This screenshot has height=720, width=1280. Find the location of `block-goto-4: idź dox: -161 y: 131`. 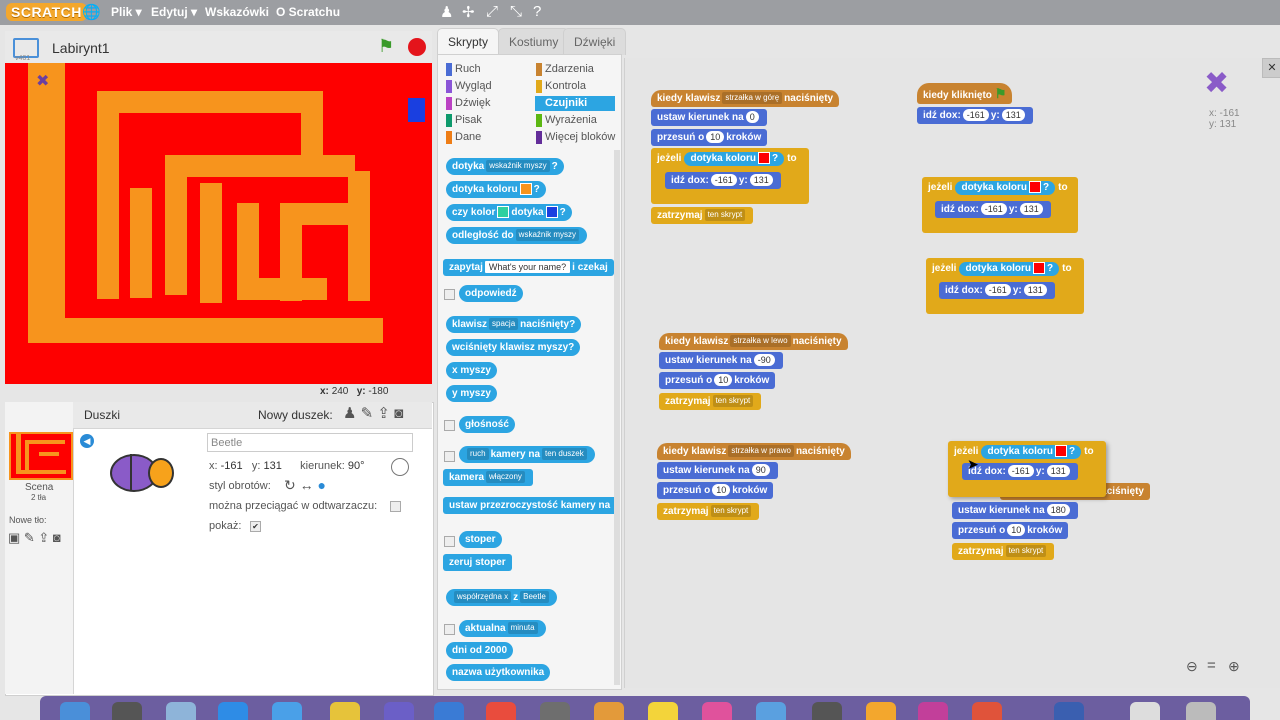

block-goto-4: idź dox: -161 y: 131 is located at coordinates (997, 290).